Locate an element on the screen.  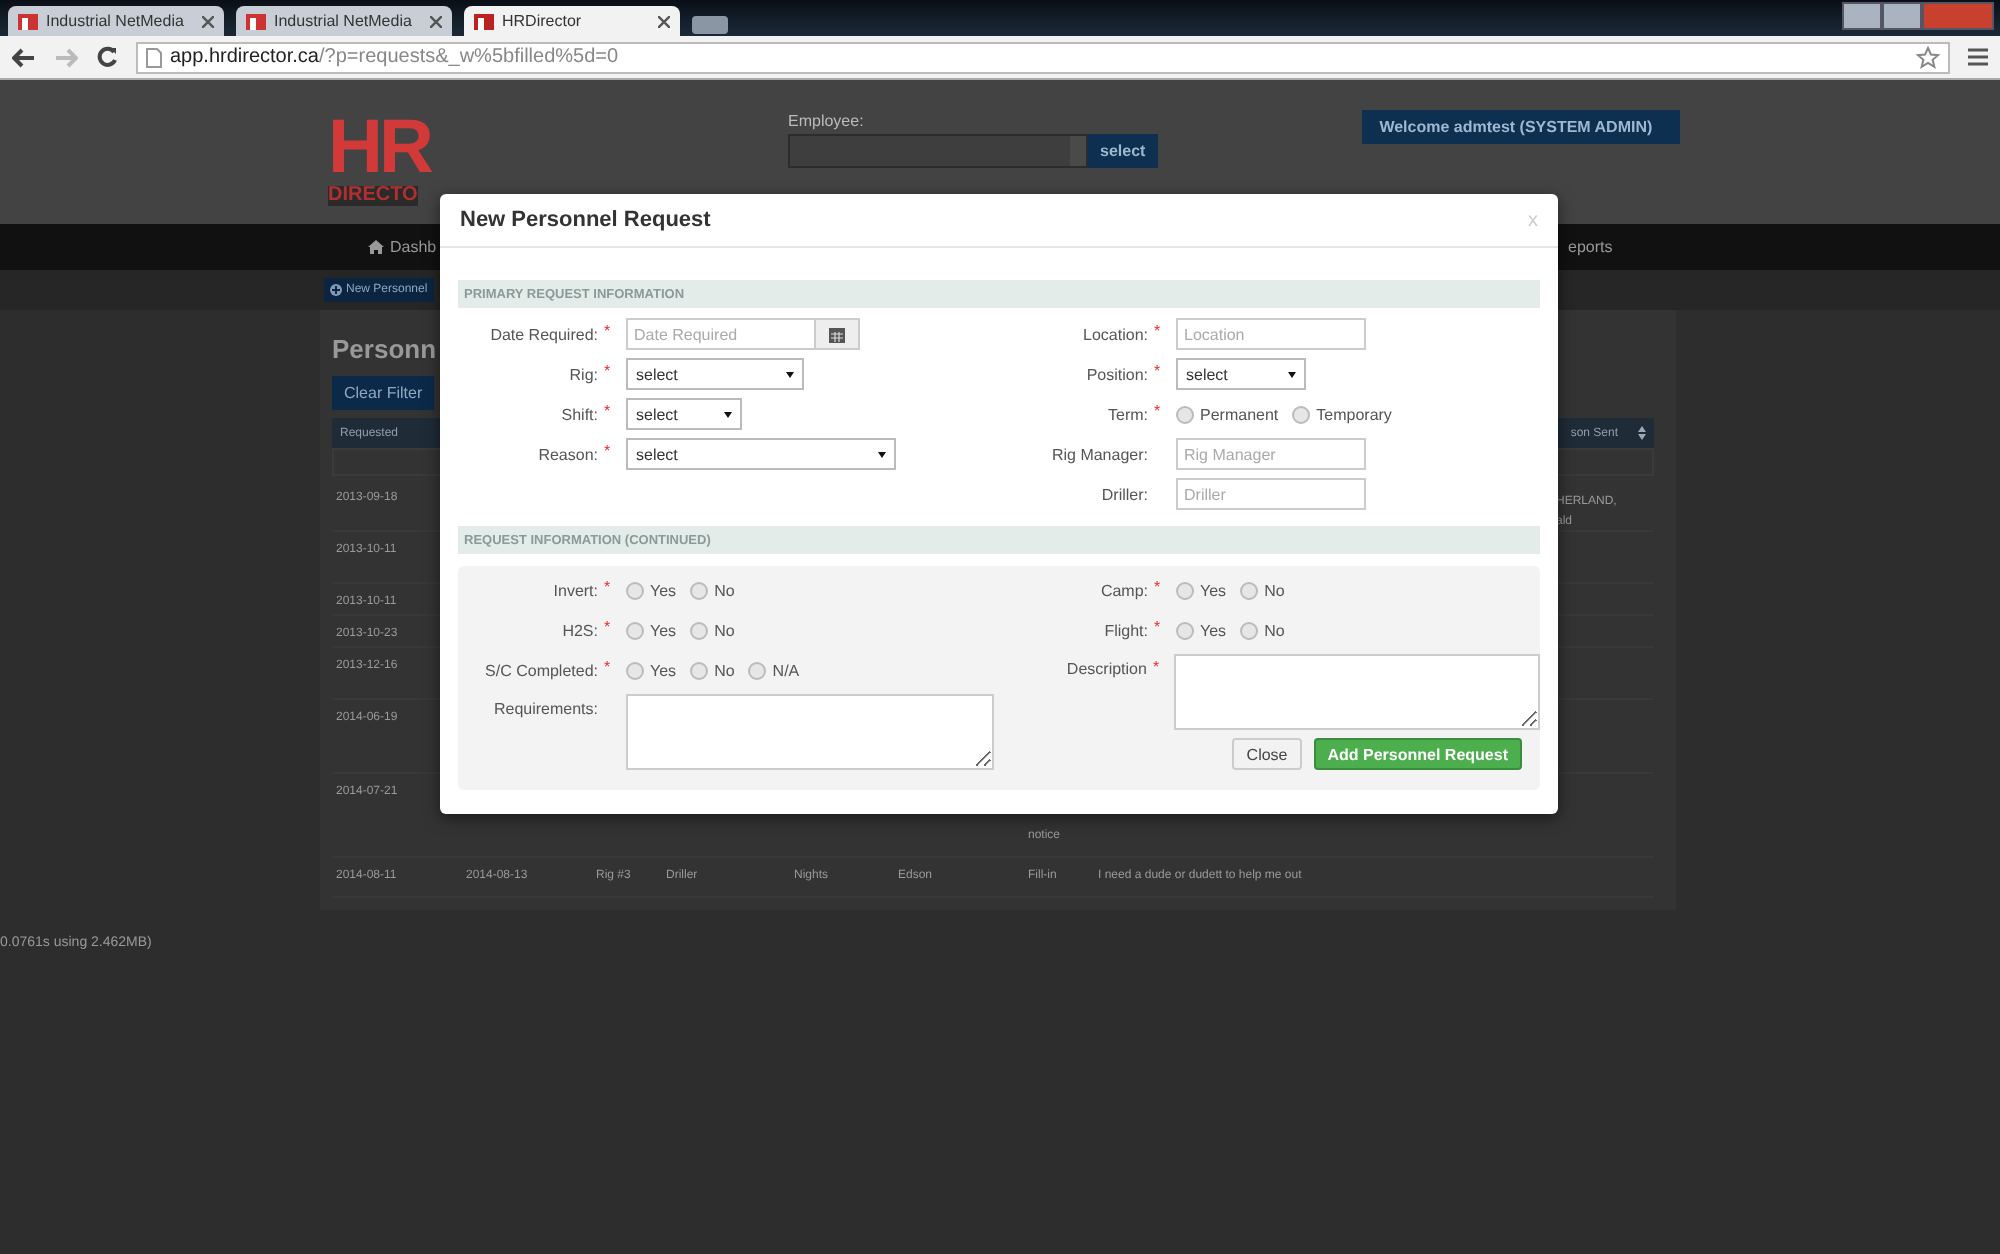
date-field: Date Required is located at coordinates (721, 334).